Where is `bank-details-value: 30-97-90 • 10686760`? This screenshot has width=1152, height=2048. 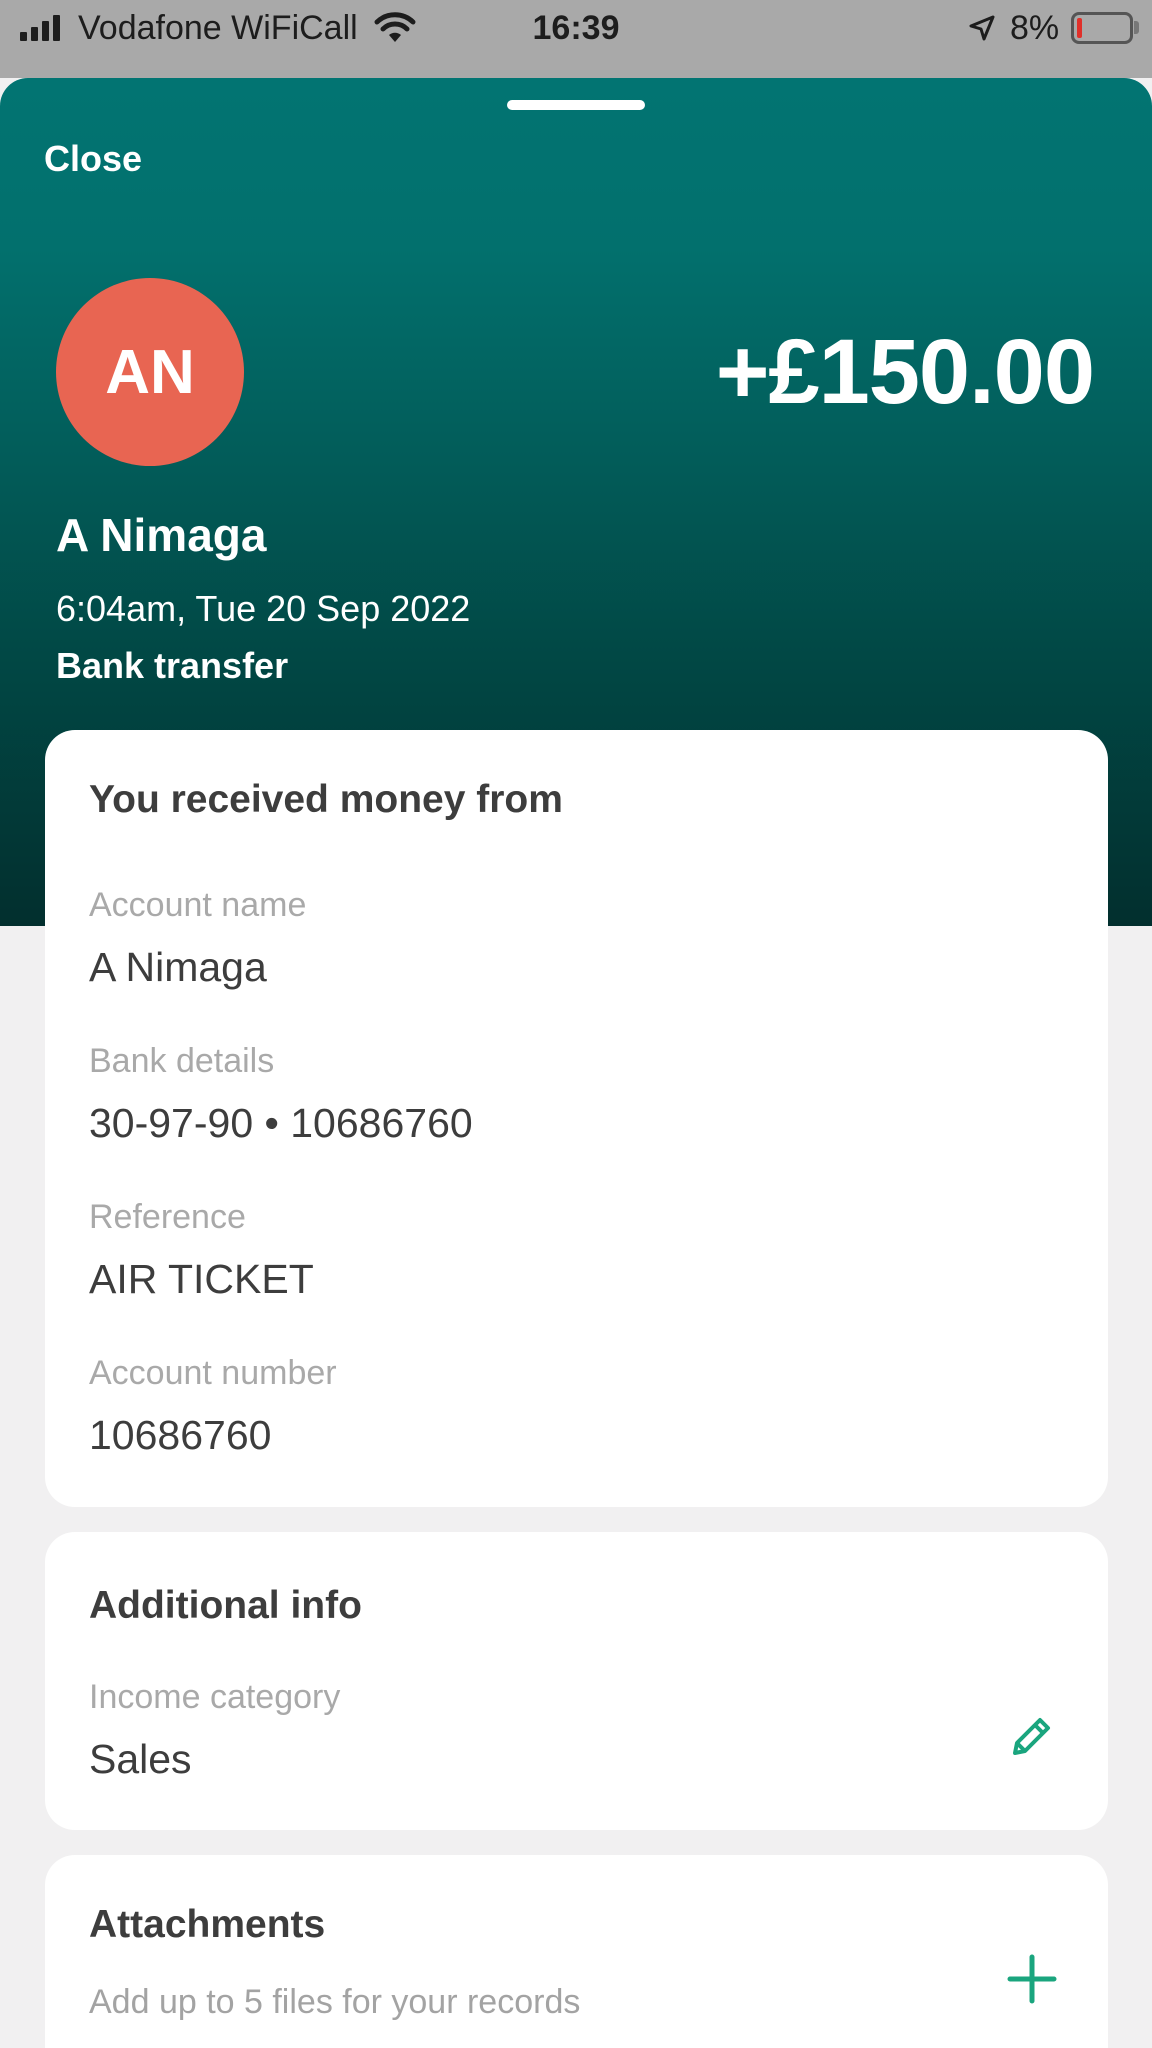
bank-details-value: 30-97-90 • 10686760 is located at coordinates (281, 1123).